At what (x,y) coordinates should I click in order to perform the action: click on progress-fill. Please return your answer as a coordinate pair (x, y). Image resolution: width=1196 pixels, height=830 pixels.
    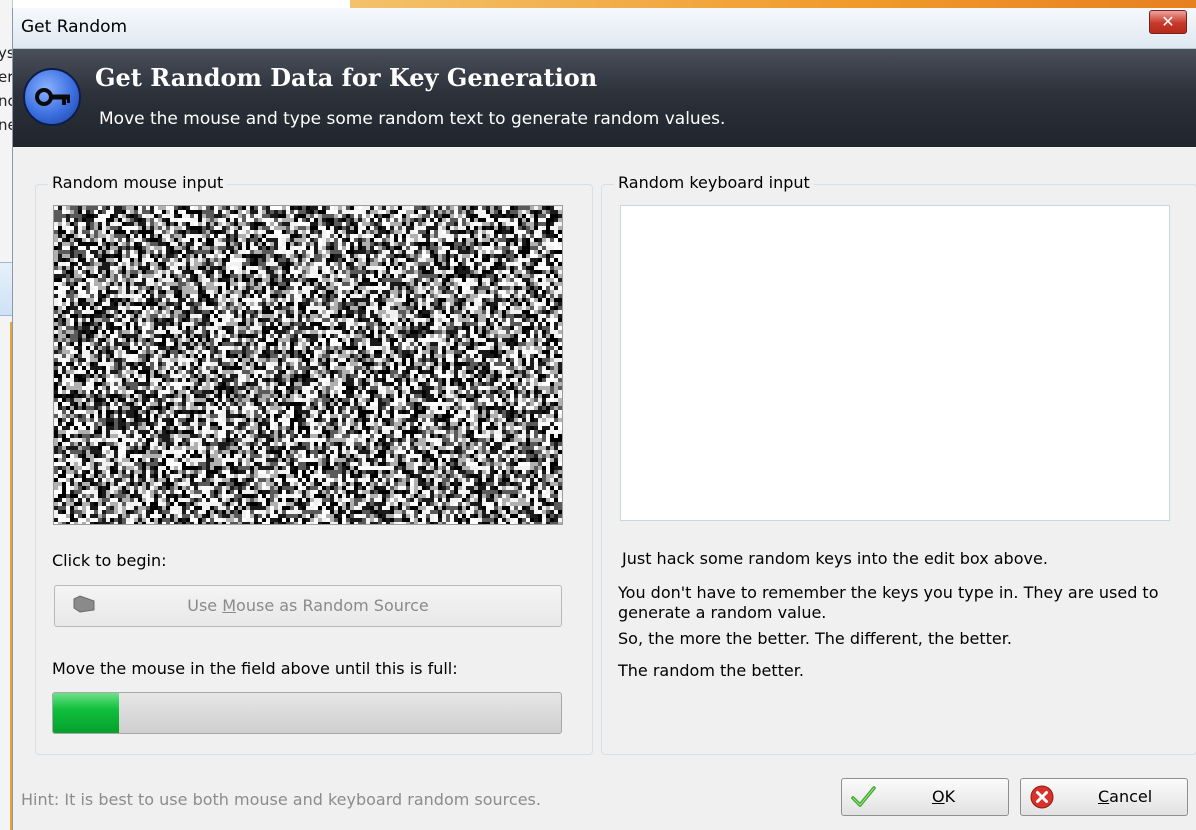
    Looking at the image, I should click on (86, 713).